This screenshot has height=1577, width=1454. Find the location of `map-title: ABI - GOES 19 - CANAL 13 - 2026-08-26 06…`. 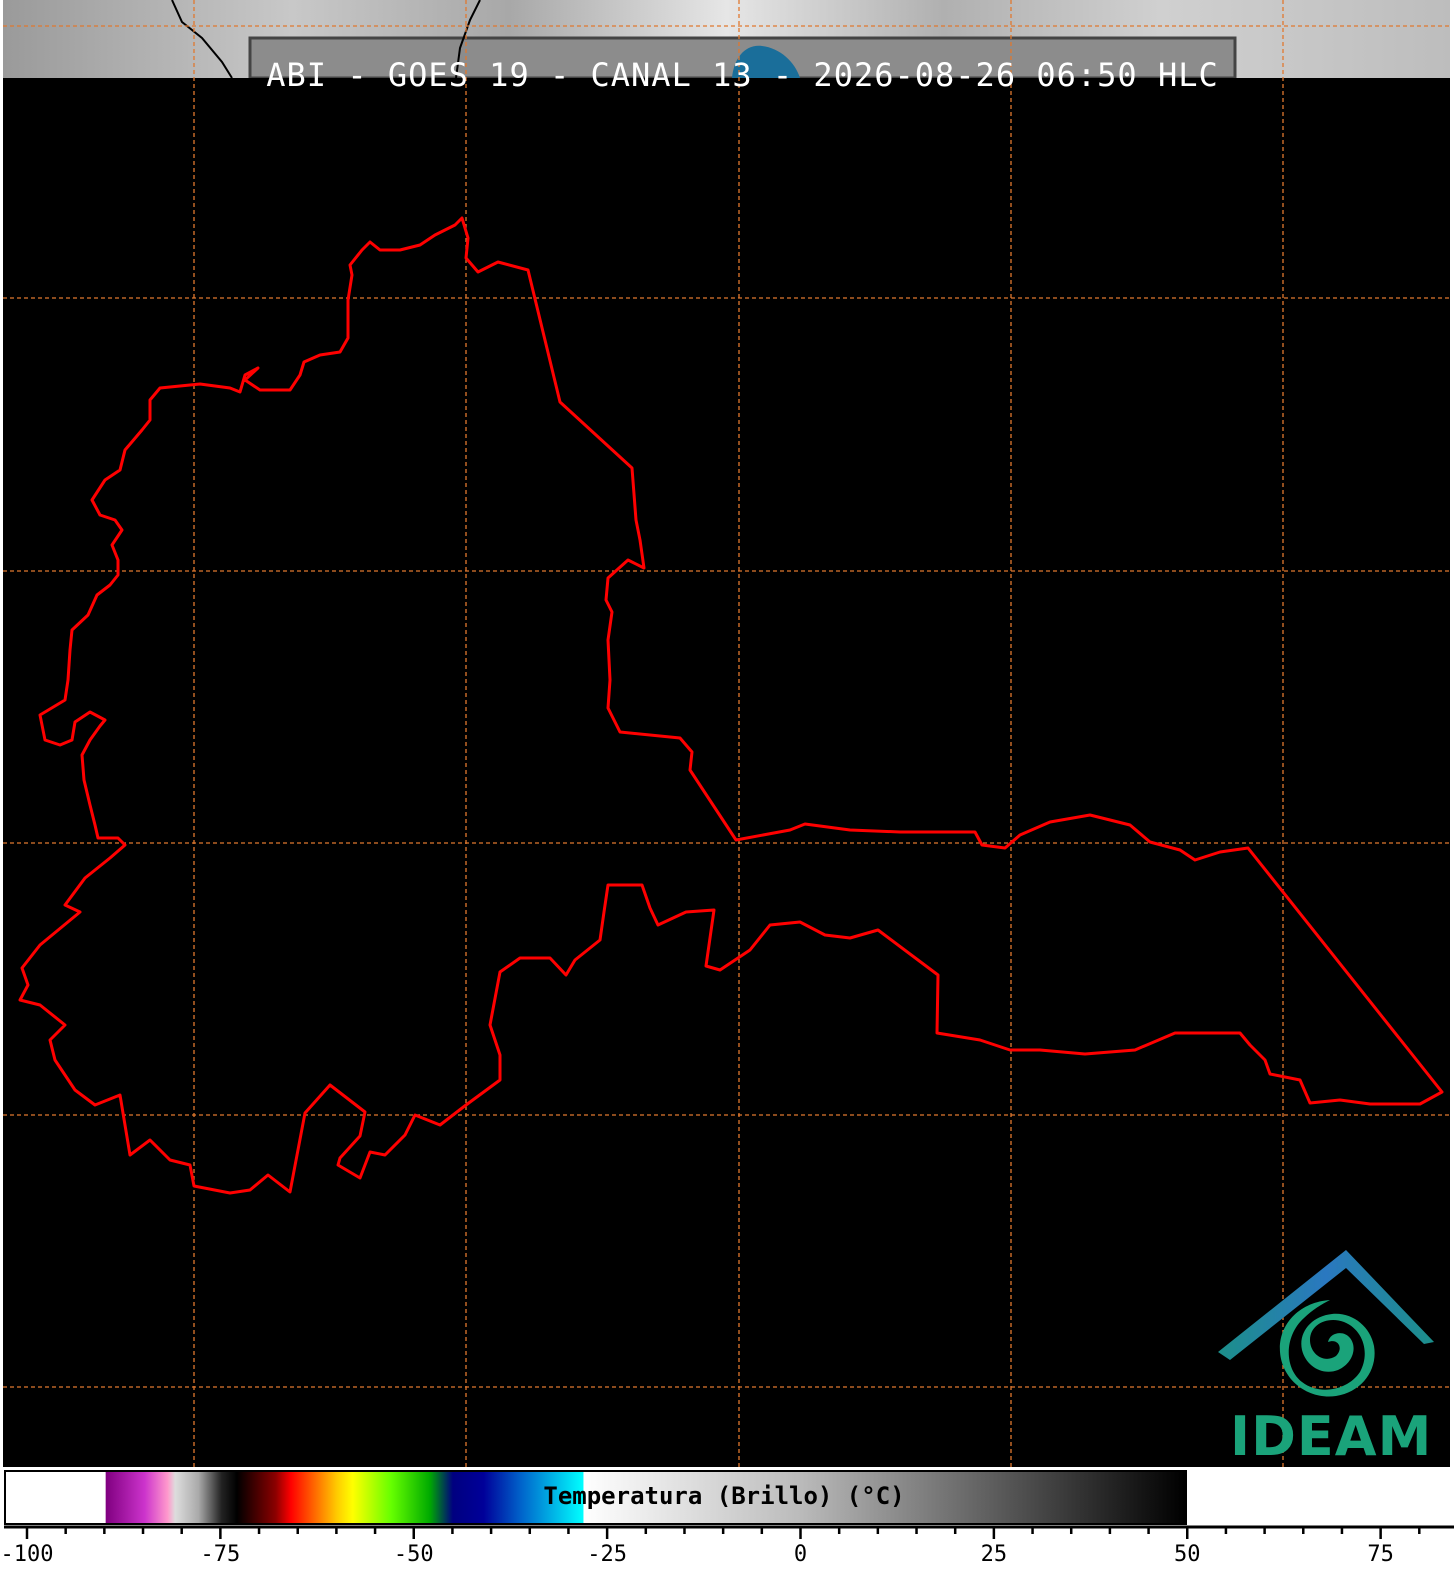

map-title: ABI - GOES 19 - CANAL 13 - 2026-08-26 06… is located at coordinates (742, 75).